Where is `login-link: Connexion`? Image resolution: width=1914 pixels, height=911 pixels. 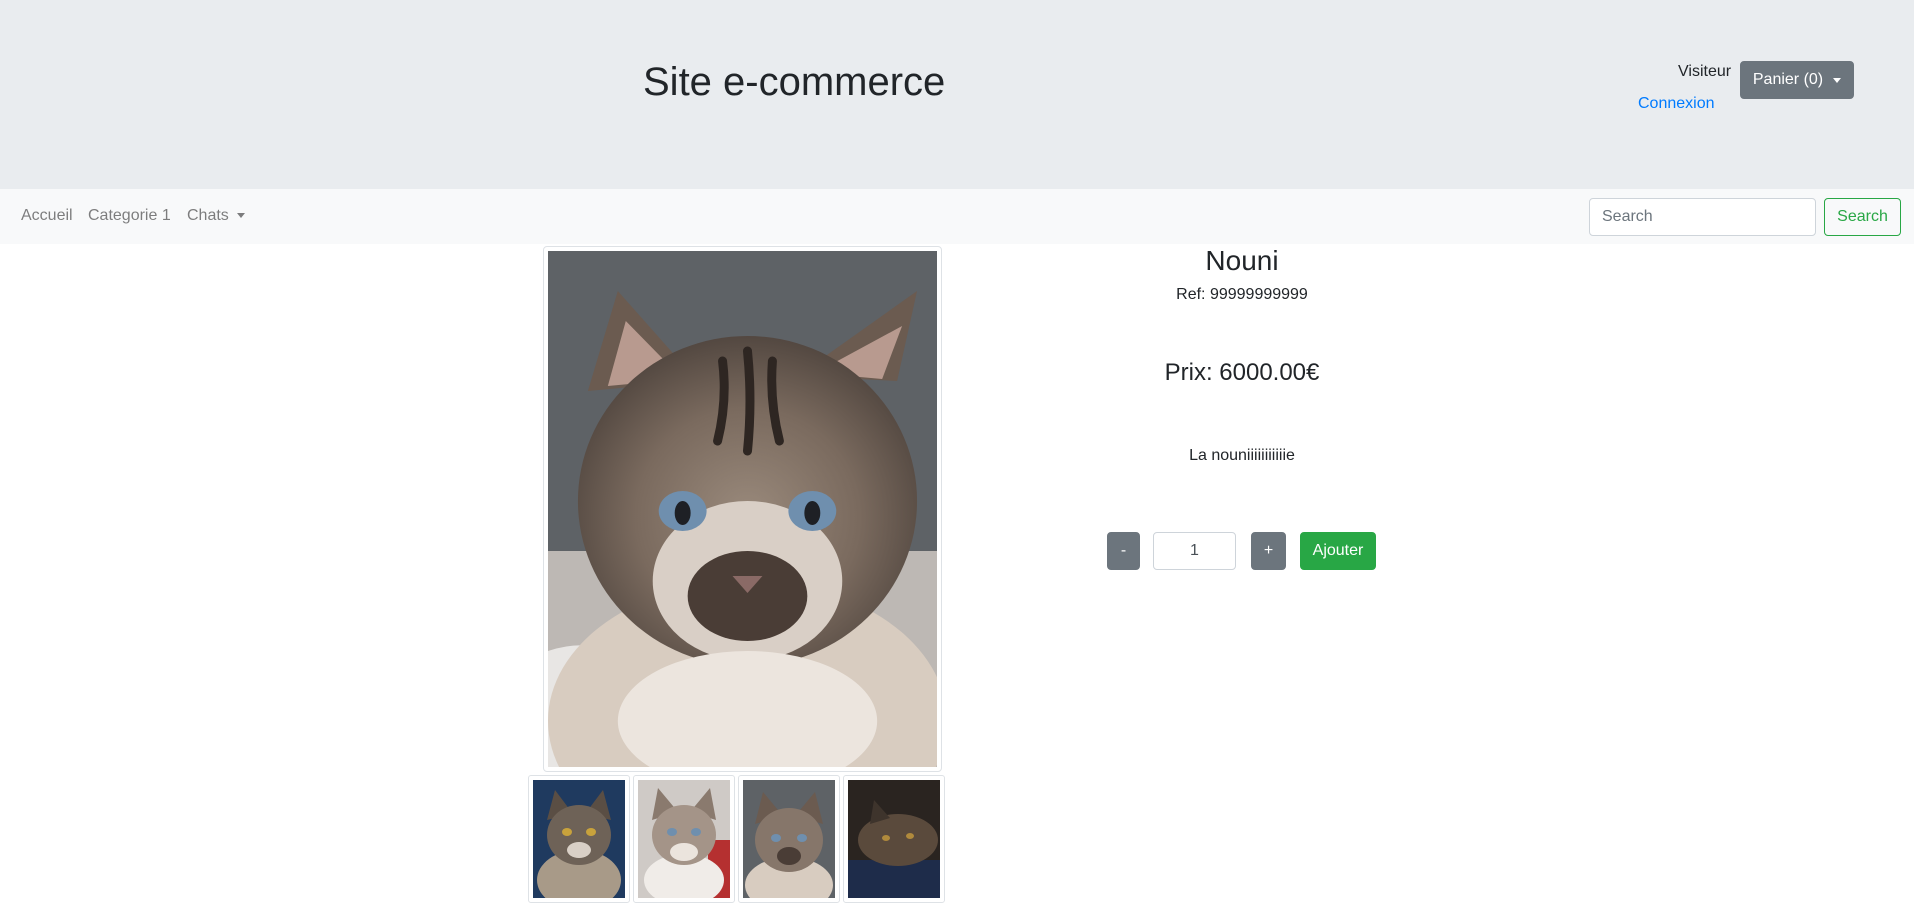 login-link: Connexion is located at coordinates (1676, 104).